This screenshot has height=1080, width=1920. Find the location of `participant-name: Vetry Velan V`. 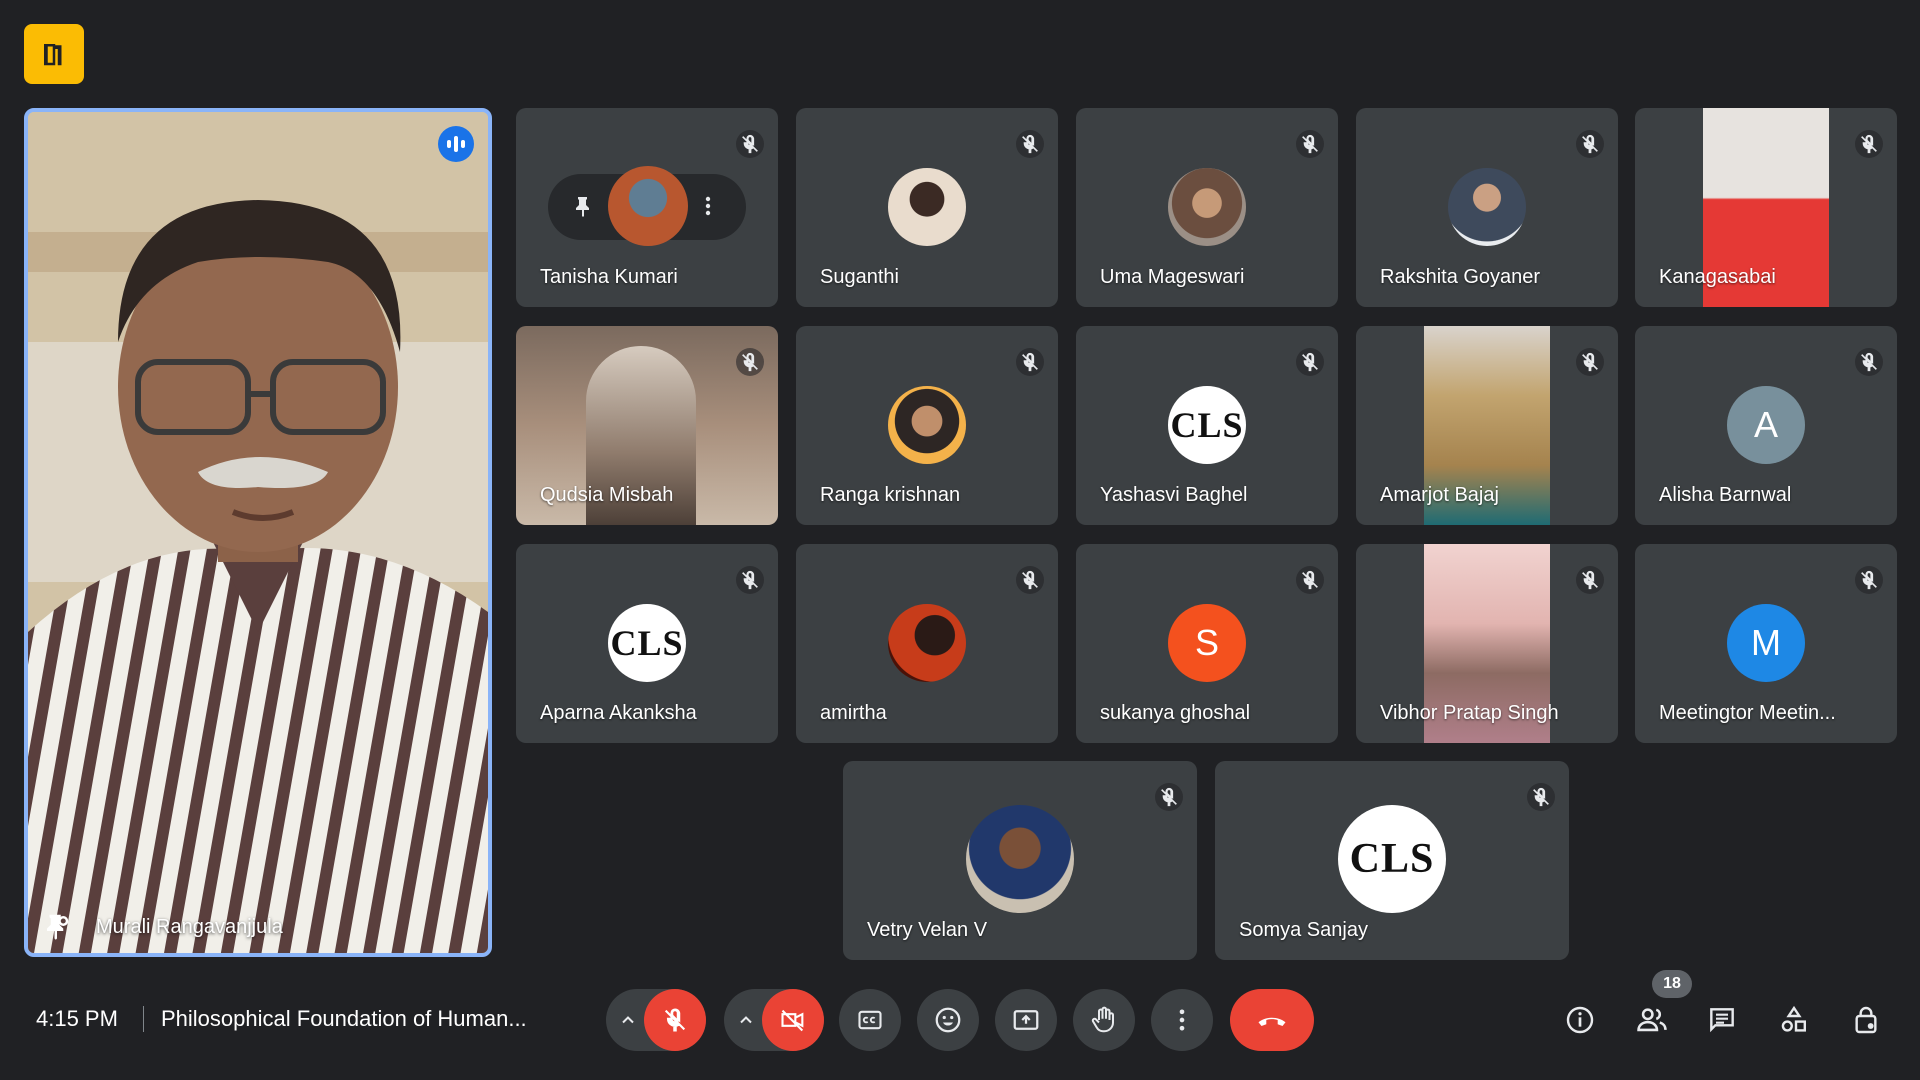

participant-name: Vetry Velan V is located at coordinates (927, 930).